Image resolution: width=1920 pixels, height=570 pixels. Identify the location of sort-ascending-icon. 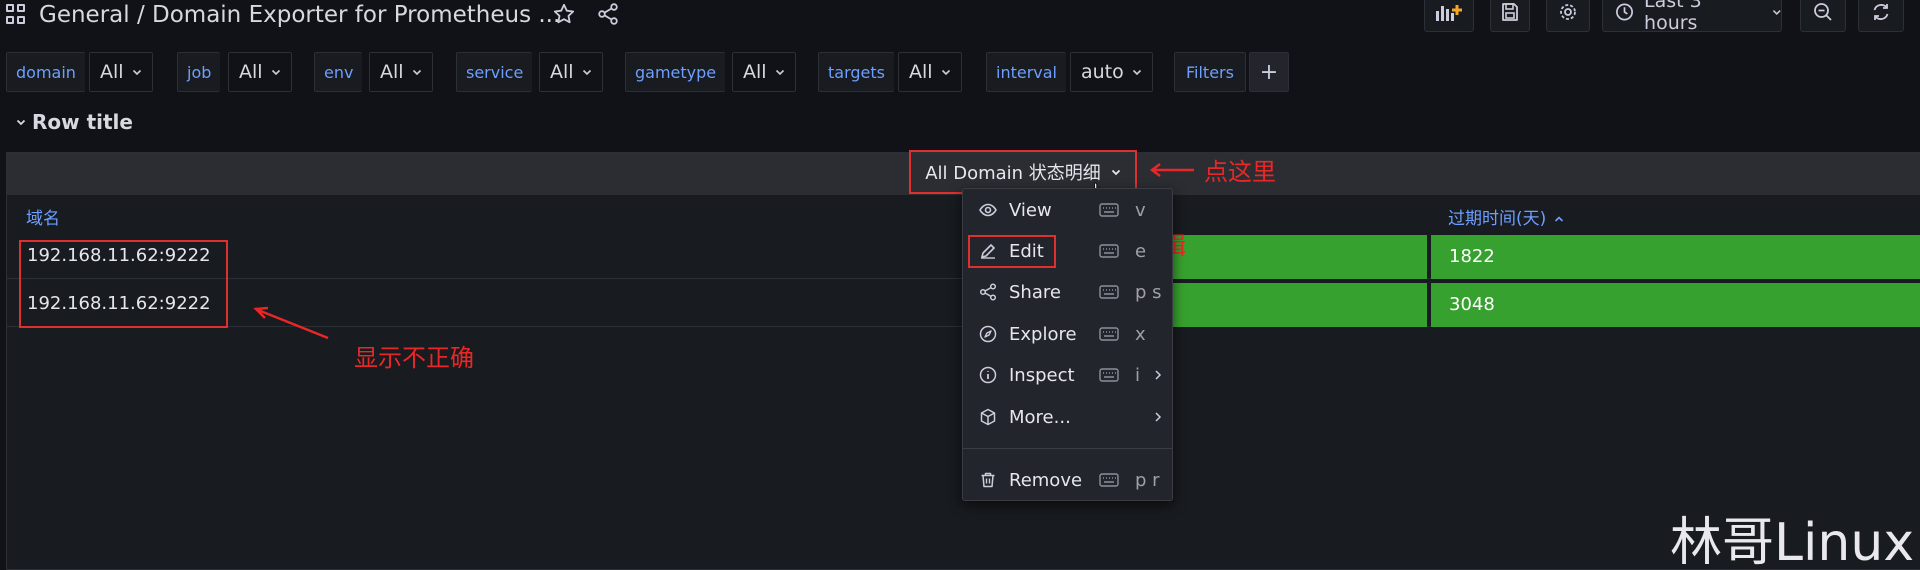
(1559, 219).